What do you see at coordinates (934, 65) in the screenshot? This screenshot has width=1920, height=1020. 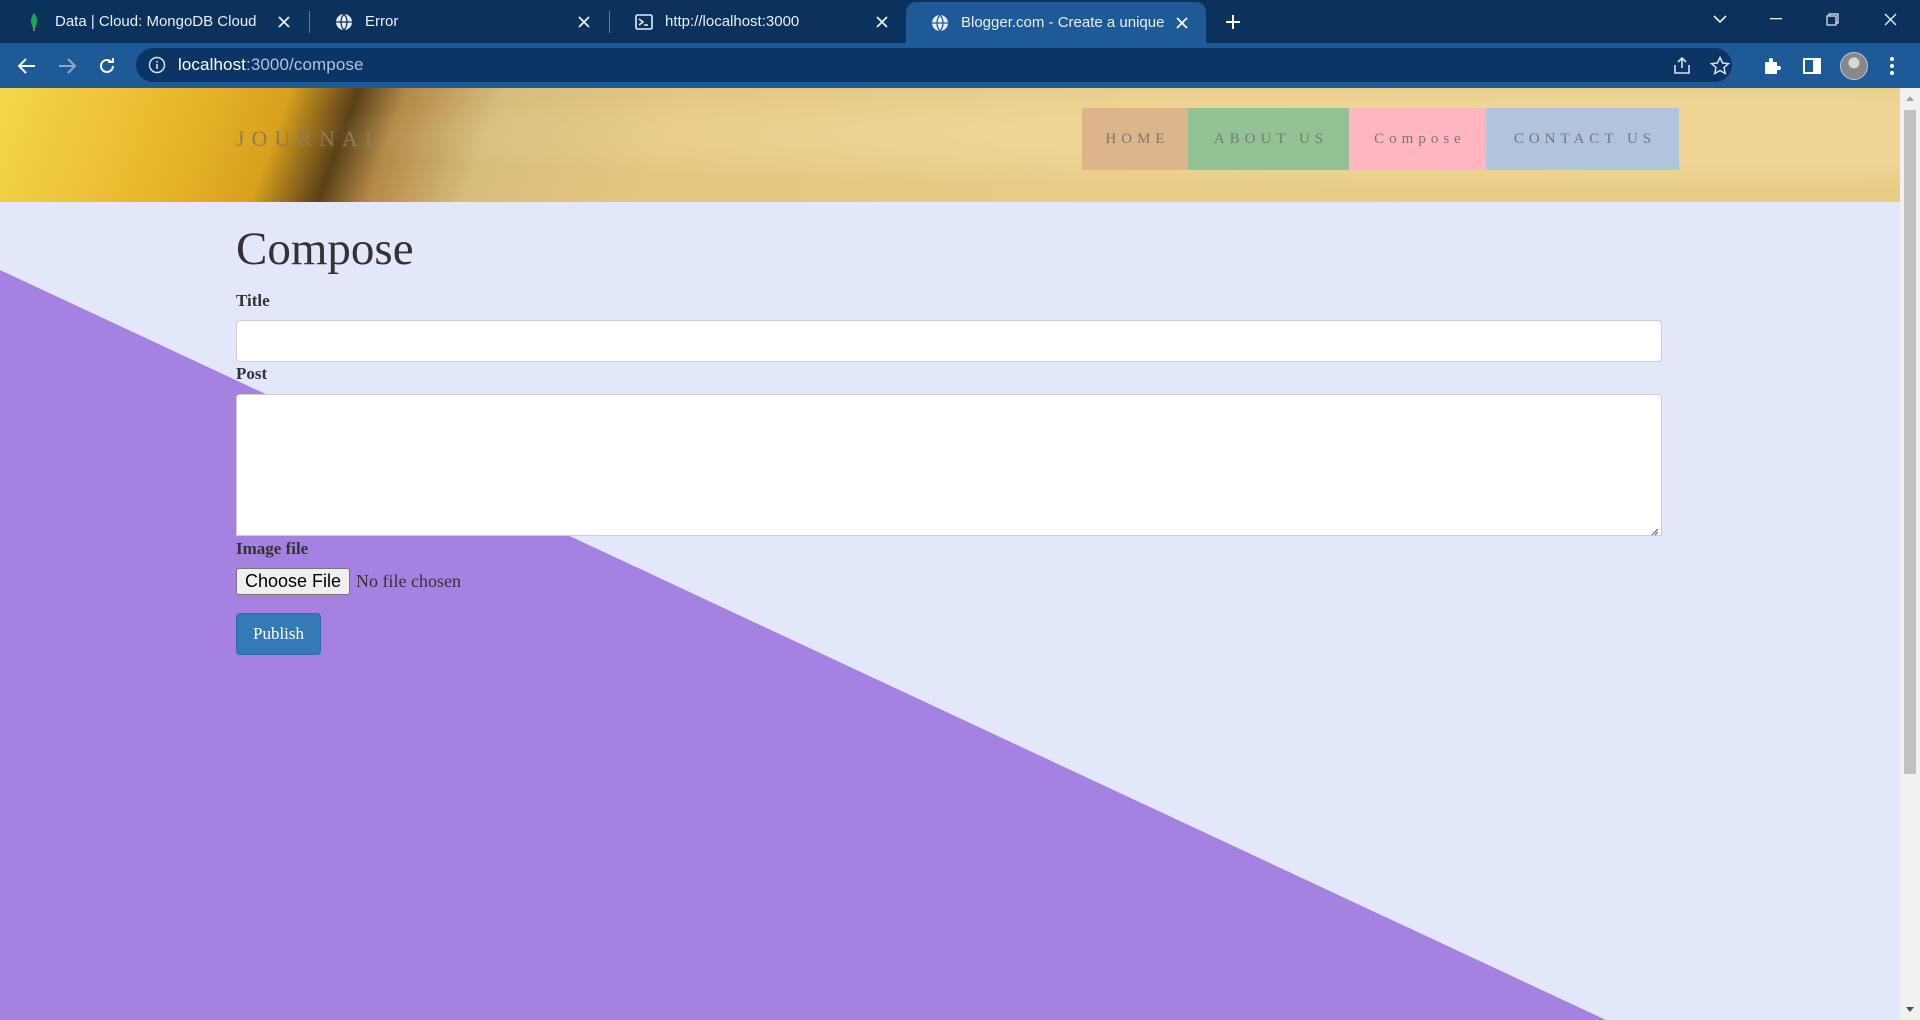 I see `address-bar: localhost:3000/compose` at bounding box center [934, 65].